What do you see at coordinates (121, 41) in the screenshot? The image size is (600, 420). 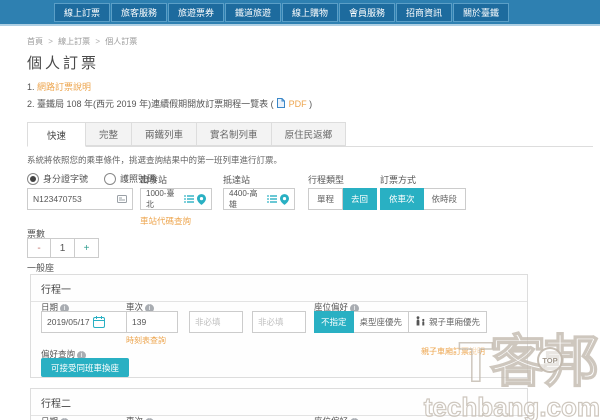 I see `breadcrumb-current: 個人訂票` at bounding box center [121, 41].